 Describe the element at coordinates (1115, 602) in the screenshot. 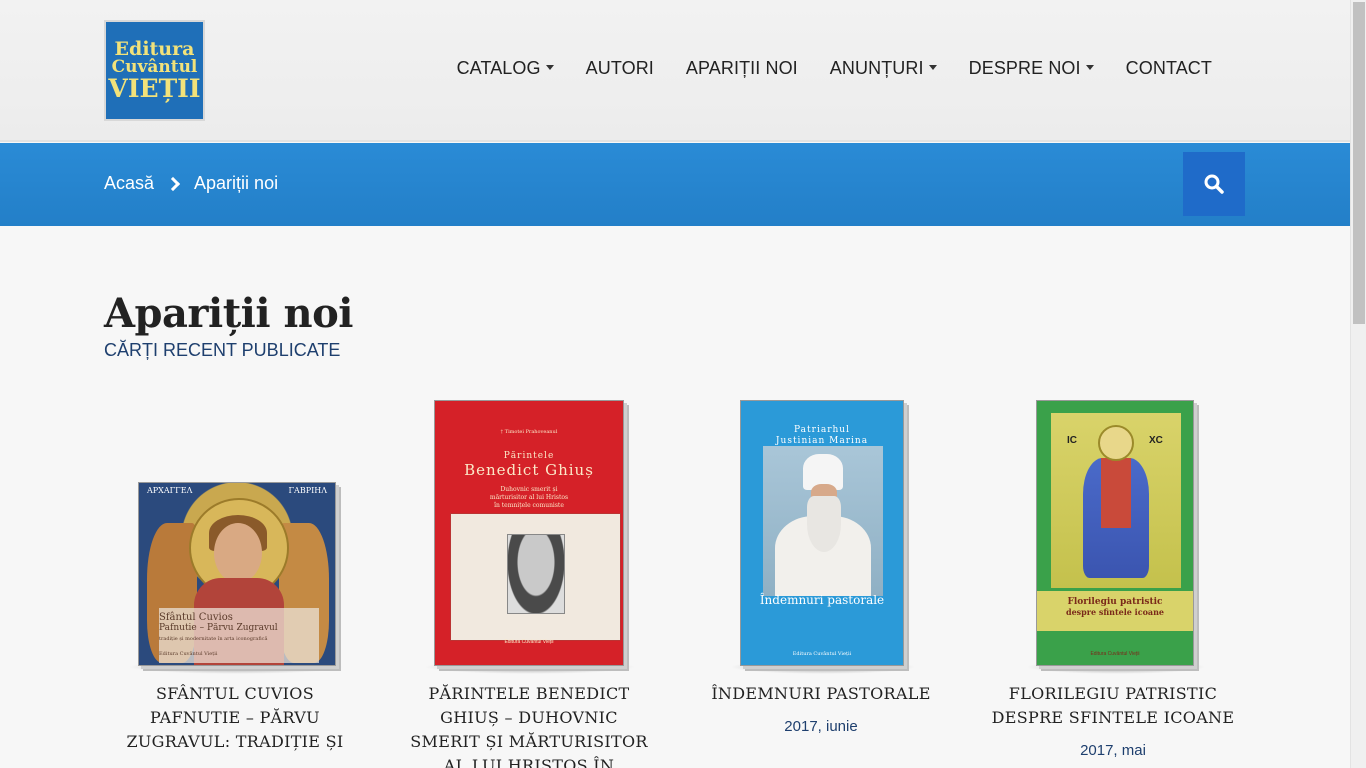

I see `cover-line: Florilegiu patristic` at that location.